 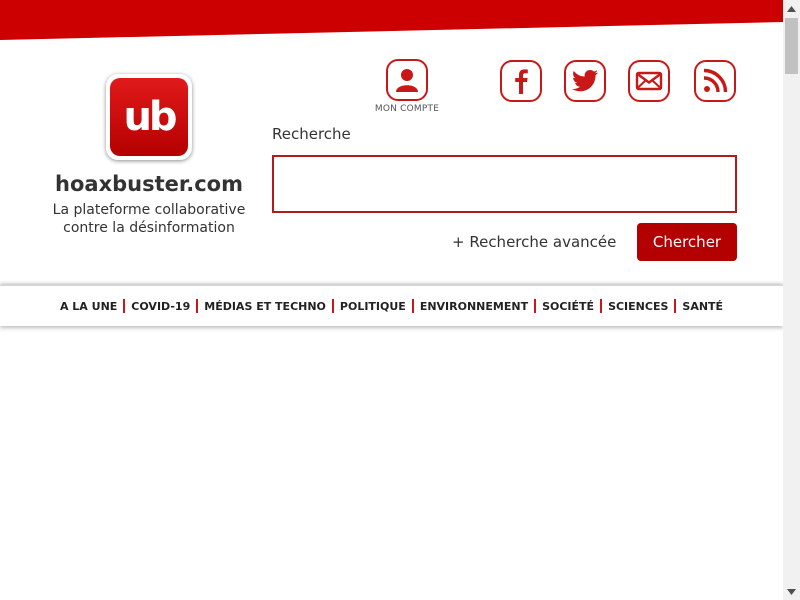 What do you see at coordinates (702, 306) in the screenshot?
I see `nav-item-sante: SANTÉ` at bounding box center [702, 306].